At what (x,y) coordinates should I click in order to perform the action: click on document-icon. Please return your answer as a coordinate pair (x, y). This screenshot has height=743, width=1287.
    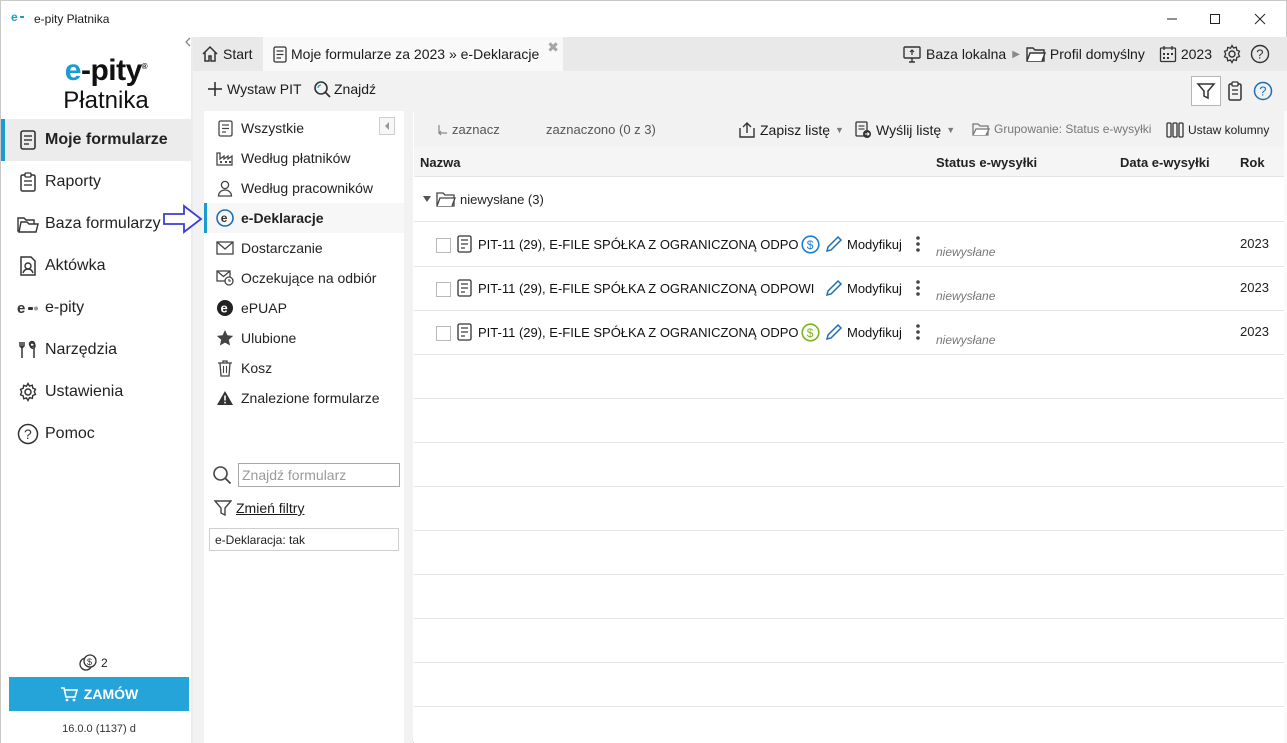
    Looking at the image, I should click on (464, 332).